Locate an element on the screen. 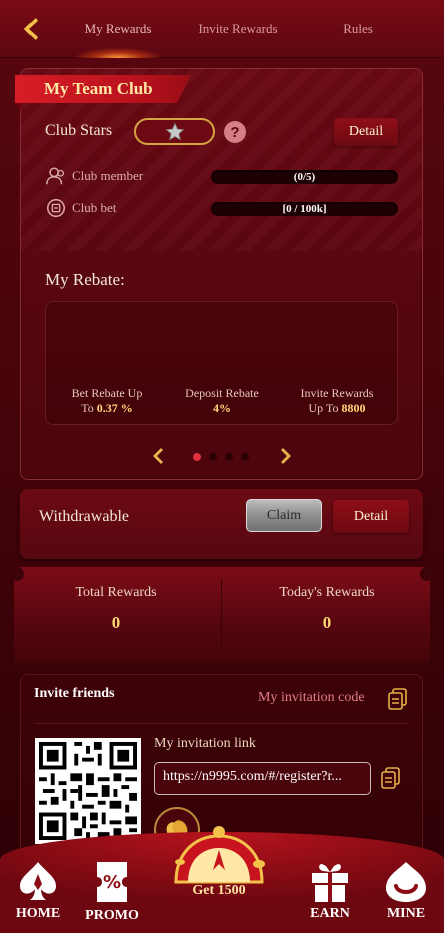  nav-mine-label: MINE is located at coordinates (406, 913).